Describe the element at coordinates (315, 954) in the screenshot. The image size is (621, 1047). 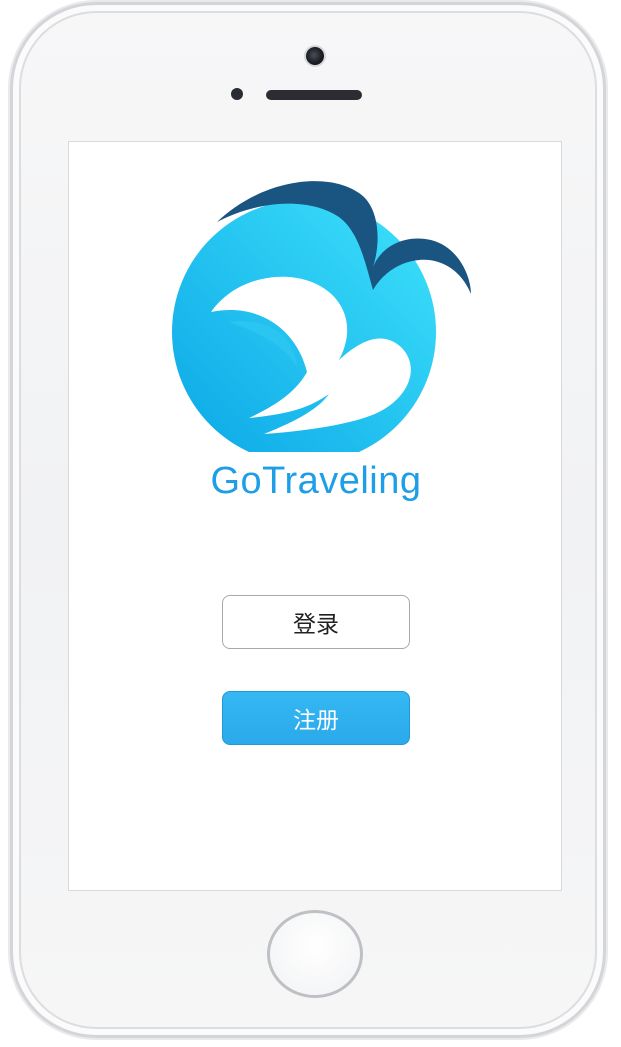
I see `home-button` at that location.